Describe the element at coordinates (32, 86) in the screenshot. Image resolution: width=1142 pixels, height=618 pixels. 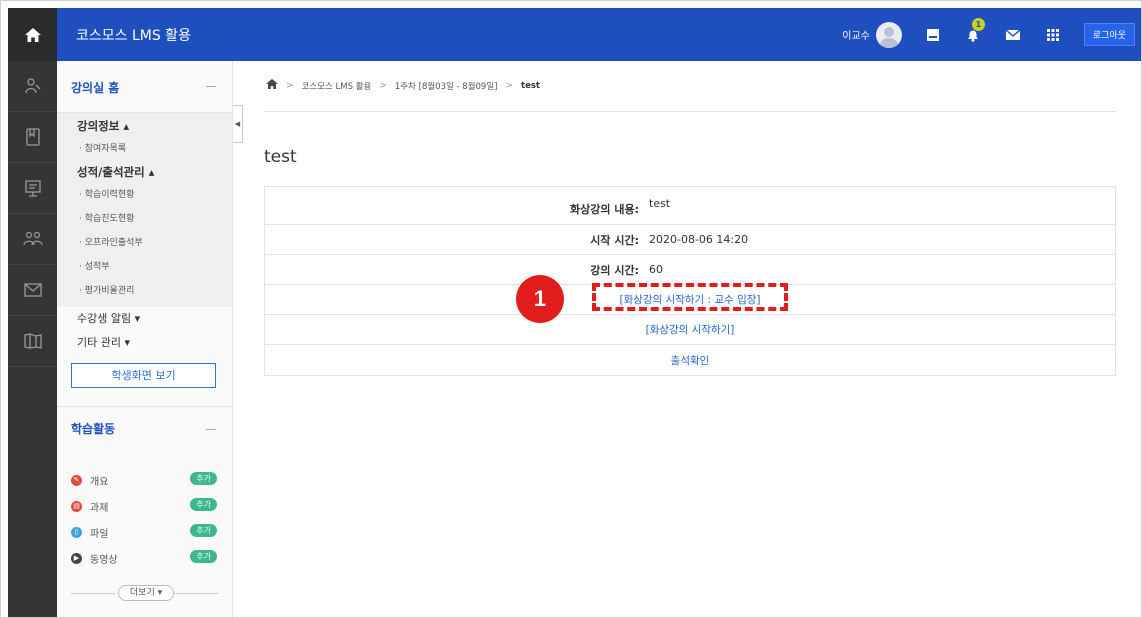
I see `person-icon` at that location.